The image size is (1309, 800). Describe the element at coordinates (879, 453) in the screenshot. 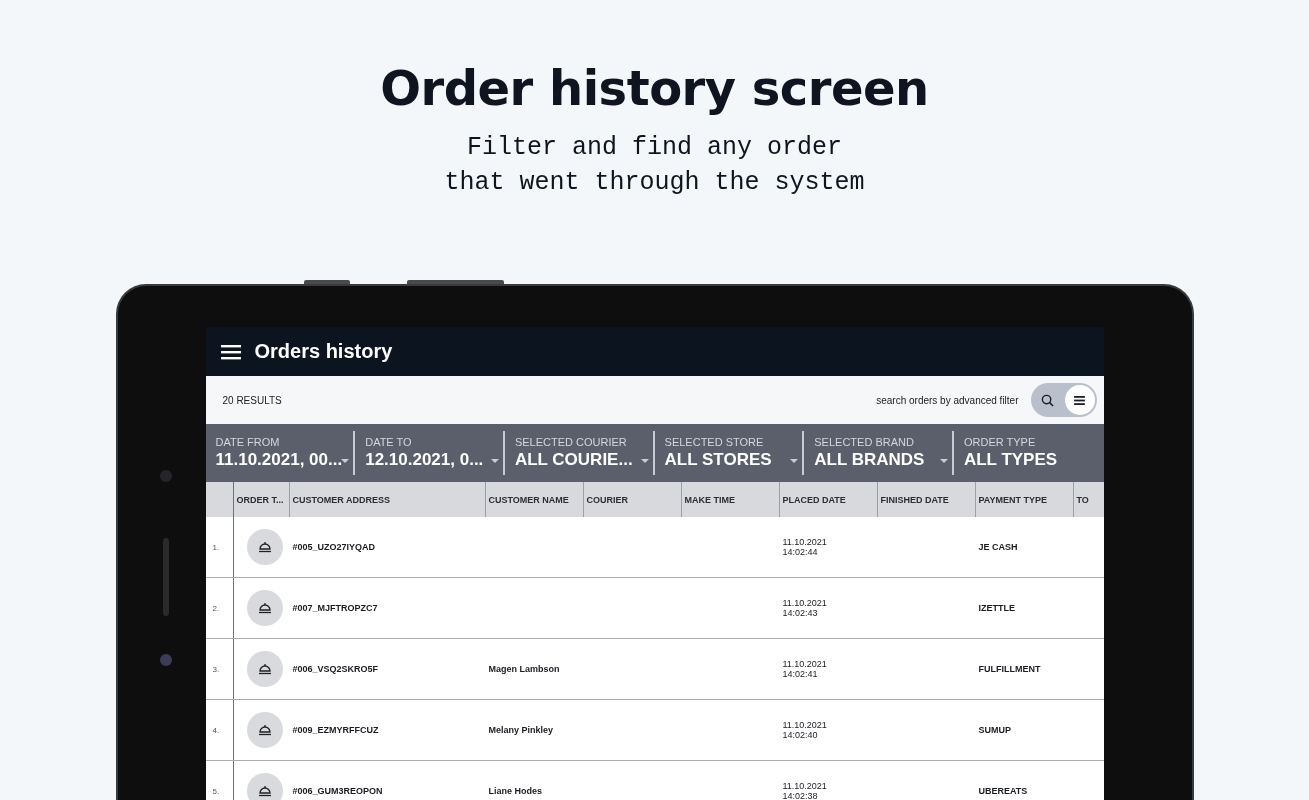

I see `filter-dropdown: SELECTED BRAND ALL BRANDS` at that location.